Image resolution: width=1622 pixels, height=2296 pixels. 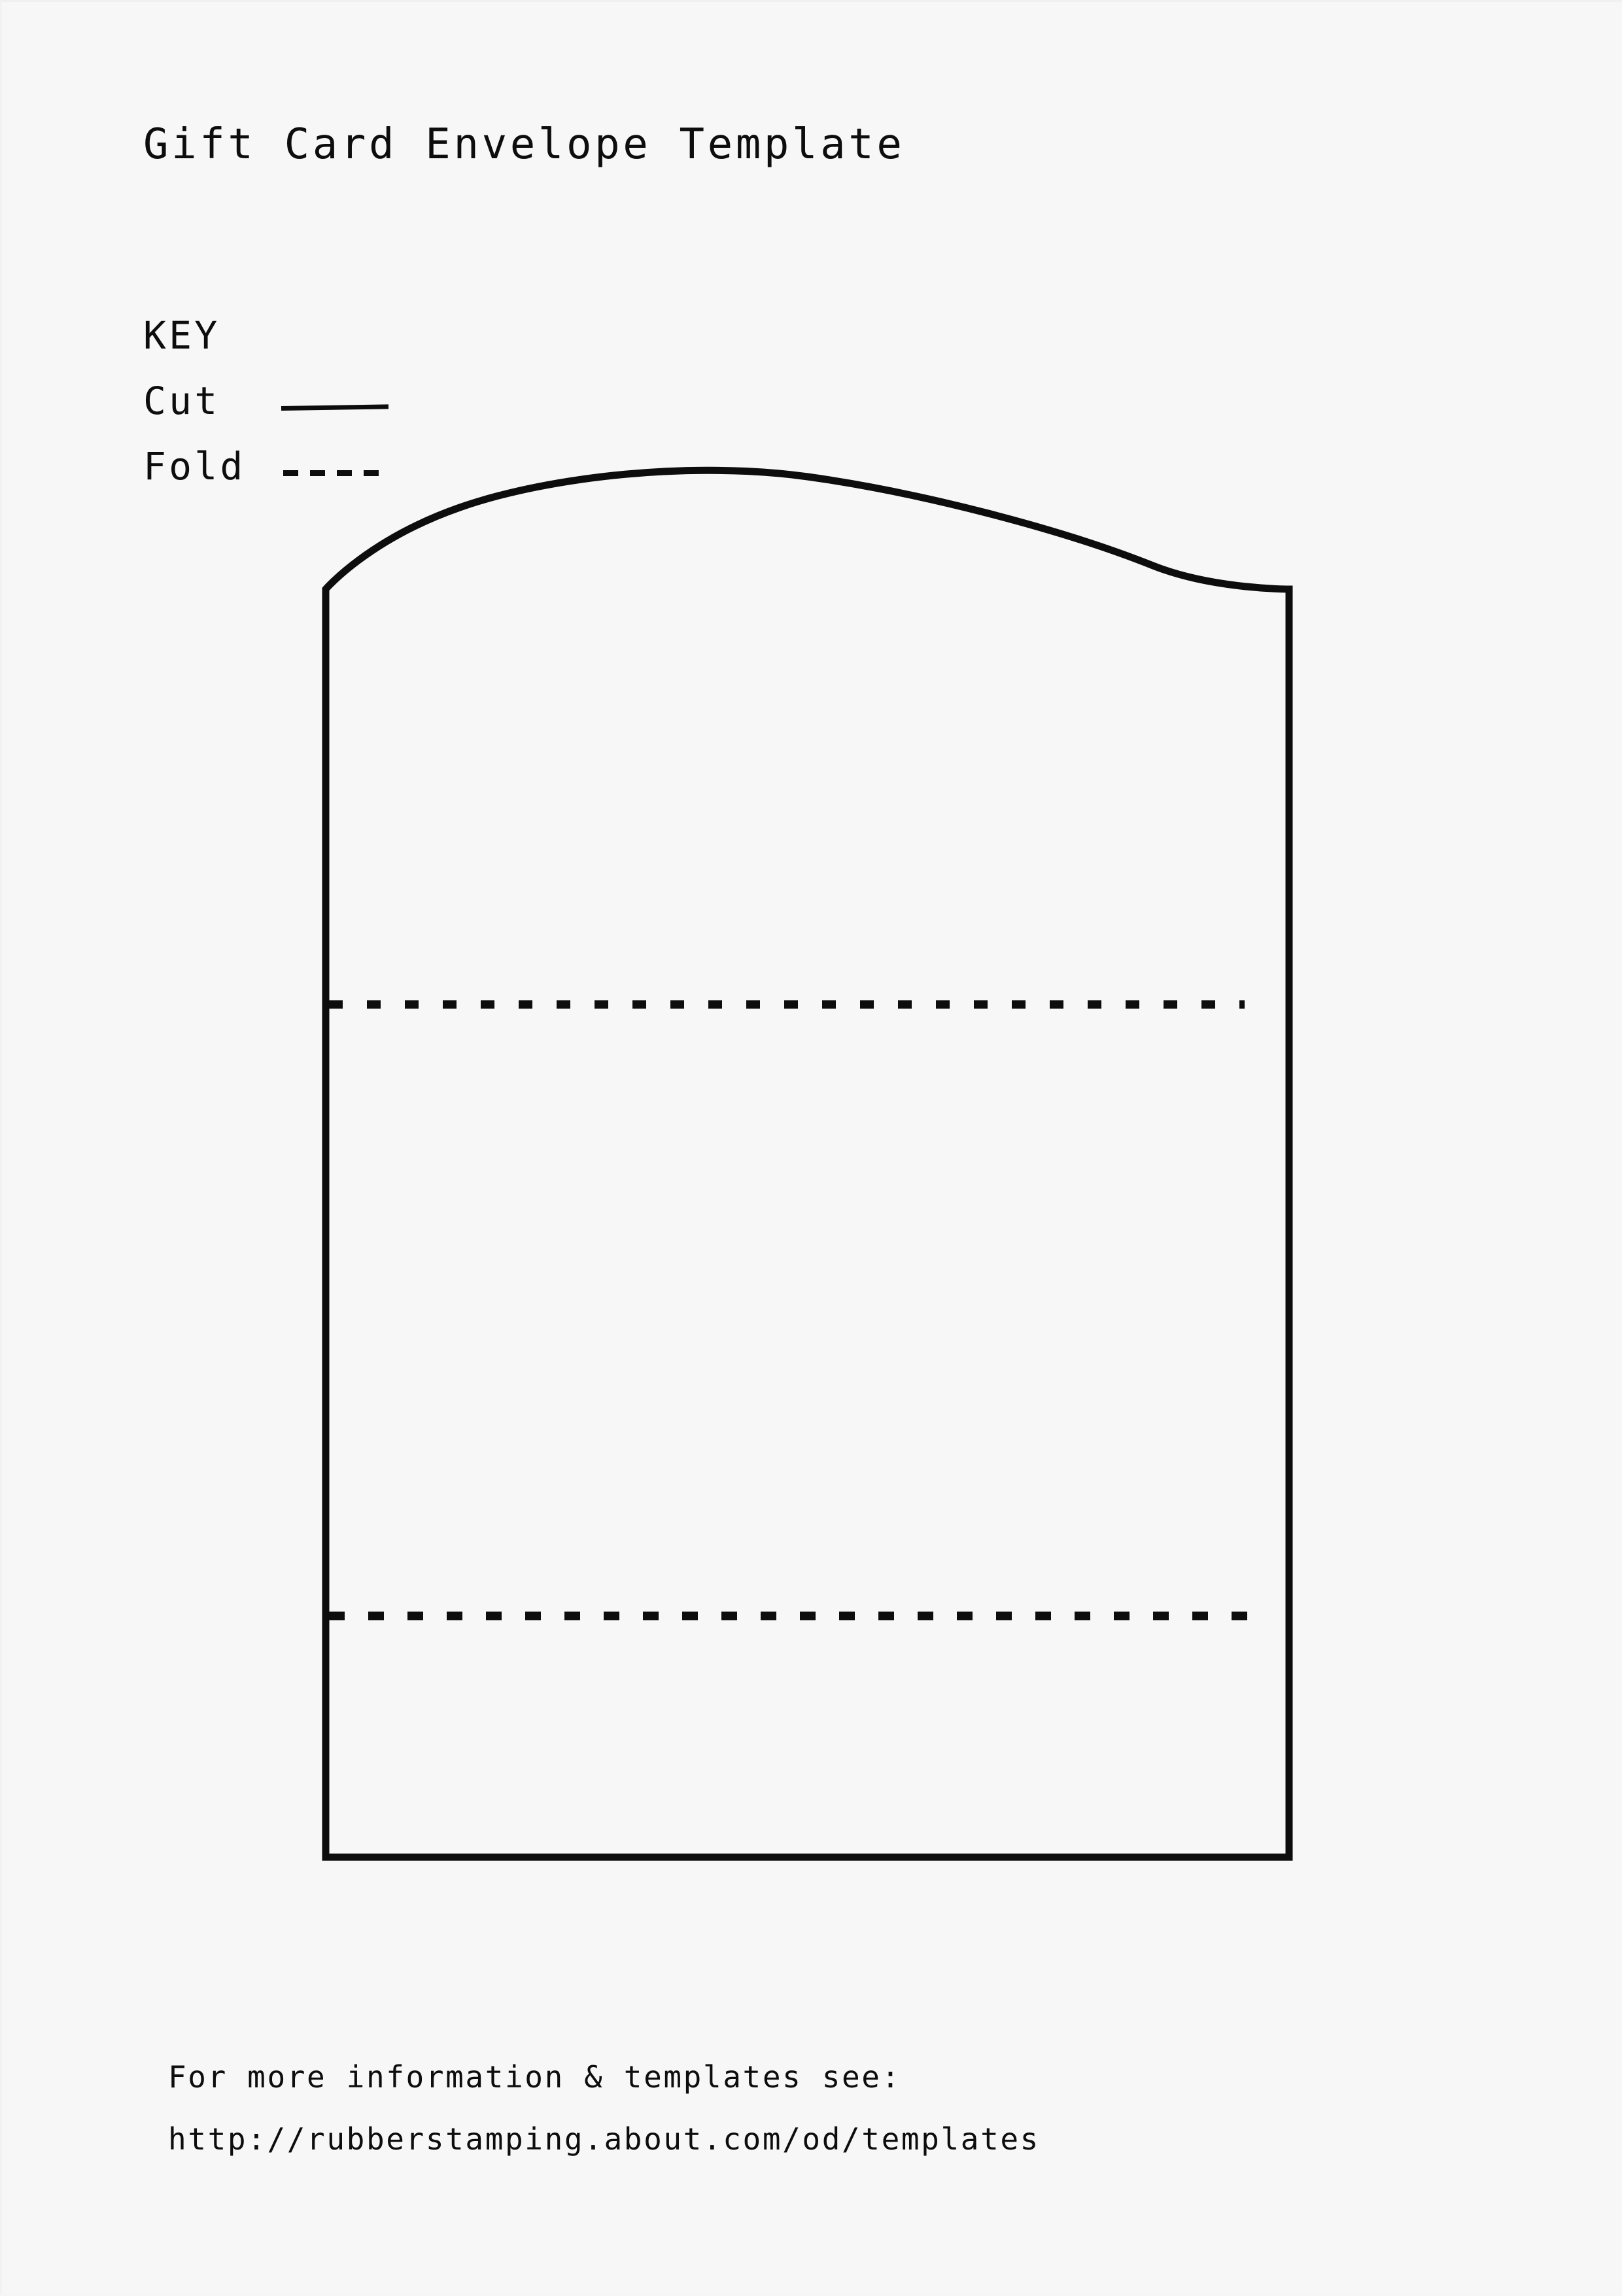 I want to click on key-heading-row: KEY, so click(x=194, y=335).